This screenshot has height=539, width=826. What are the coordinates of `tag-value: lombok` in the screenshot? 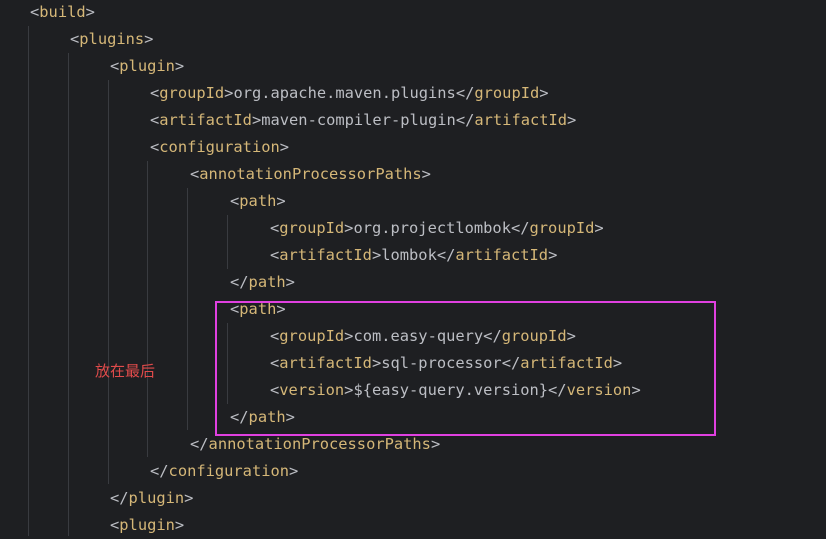 It's located at (409, 255).